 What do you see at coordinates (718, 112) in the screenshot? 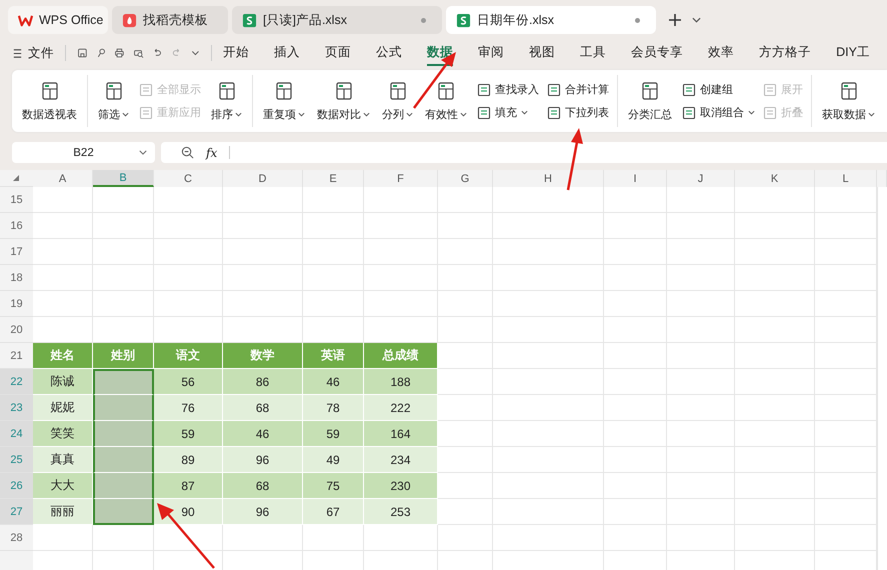
I see `ribbon-button: 取消组合` at bounding box center [718, 112].